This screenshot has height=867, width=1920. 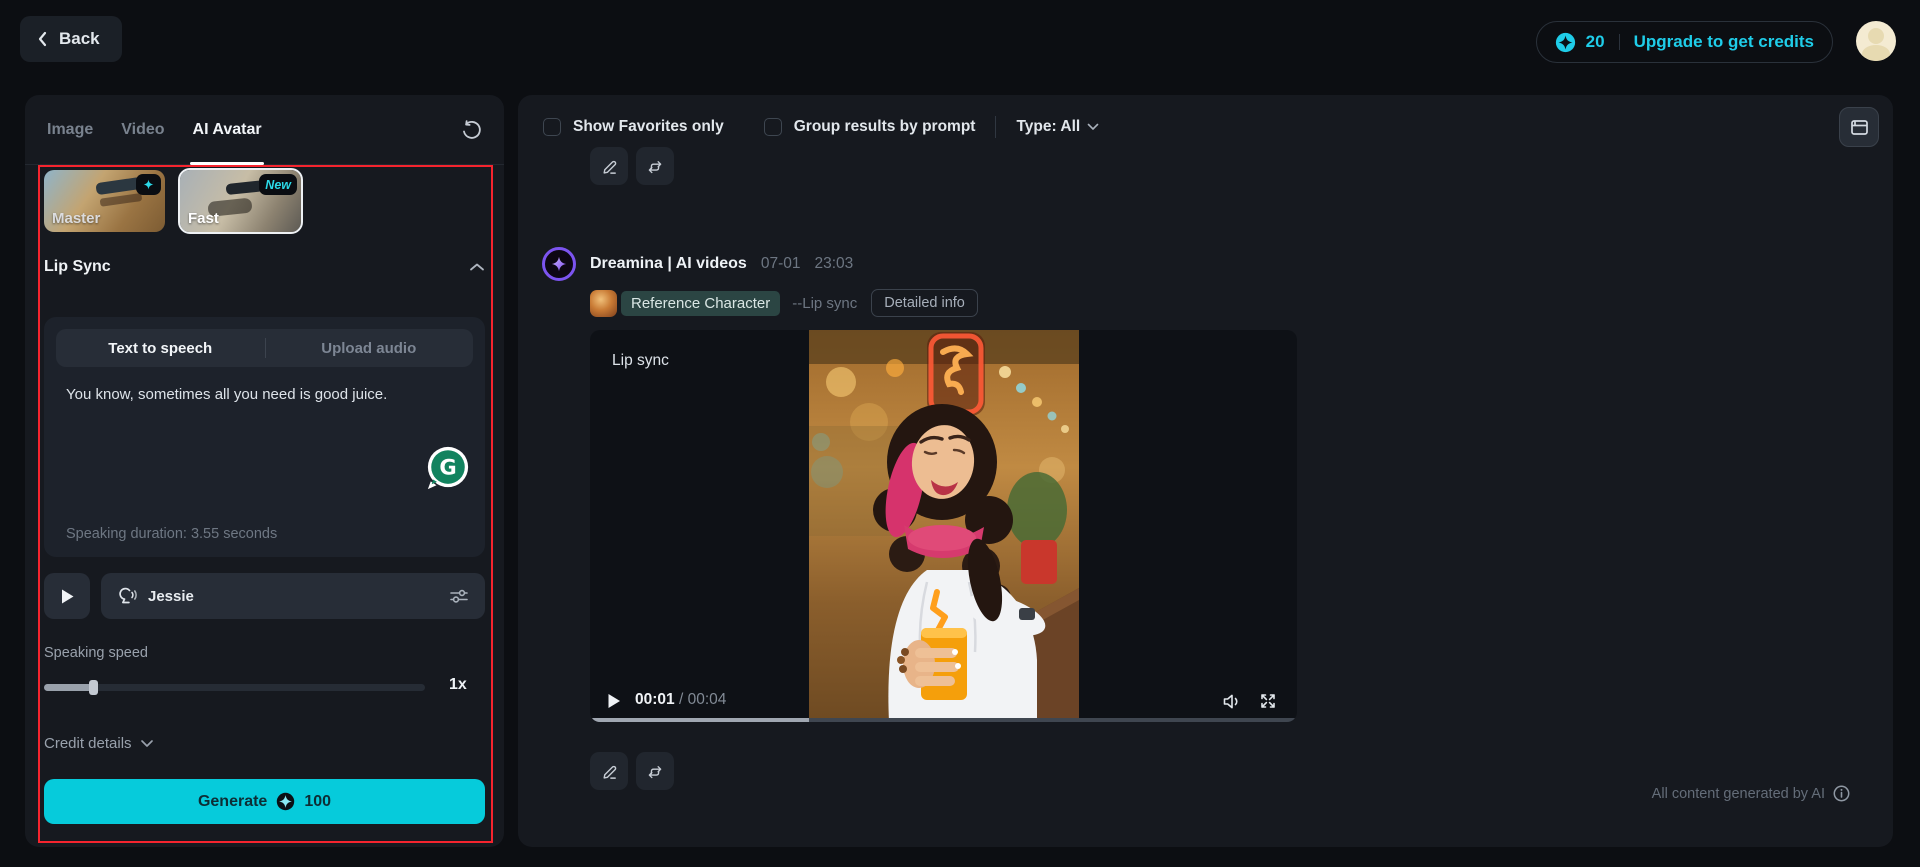 What do you see at coordinates (79, 38) in the screenshot?
I see `back-label: Back` at bounding box center [79, 38].